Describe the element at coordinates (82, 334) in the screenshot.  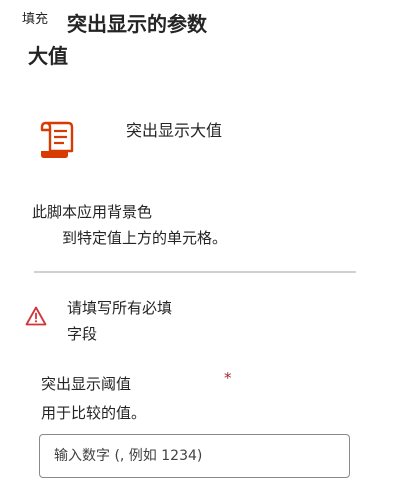
I see `validation-message-continued: 字段` at that location.